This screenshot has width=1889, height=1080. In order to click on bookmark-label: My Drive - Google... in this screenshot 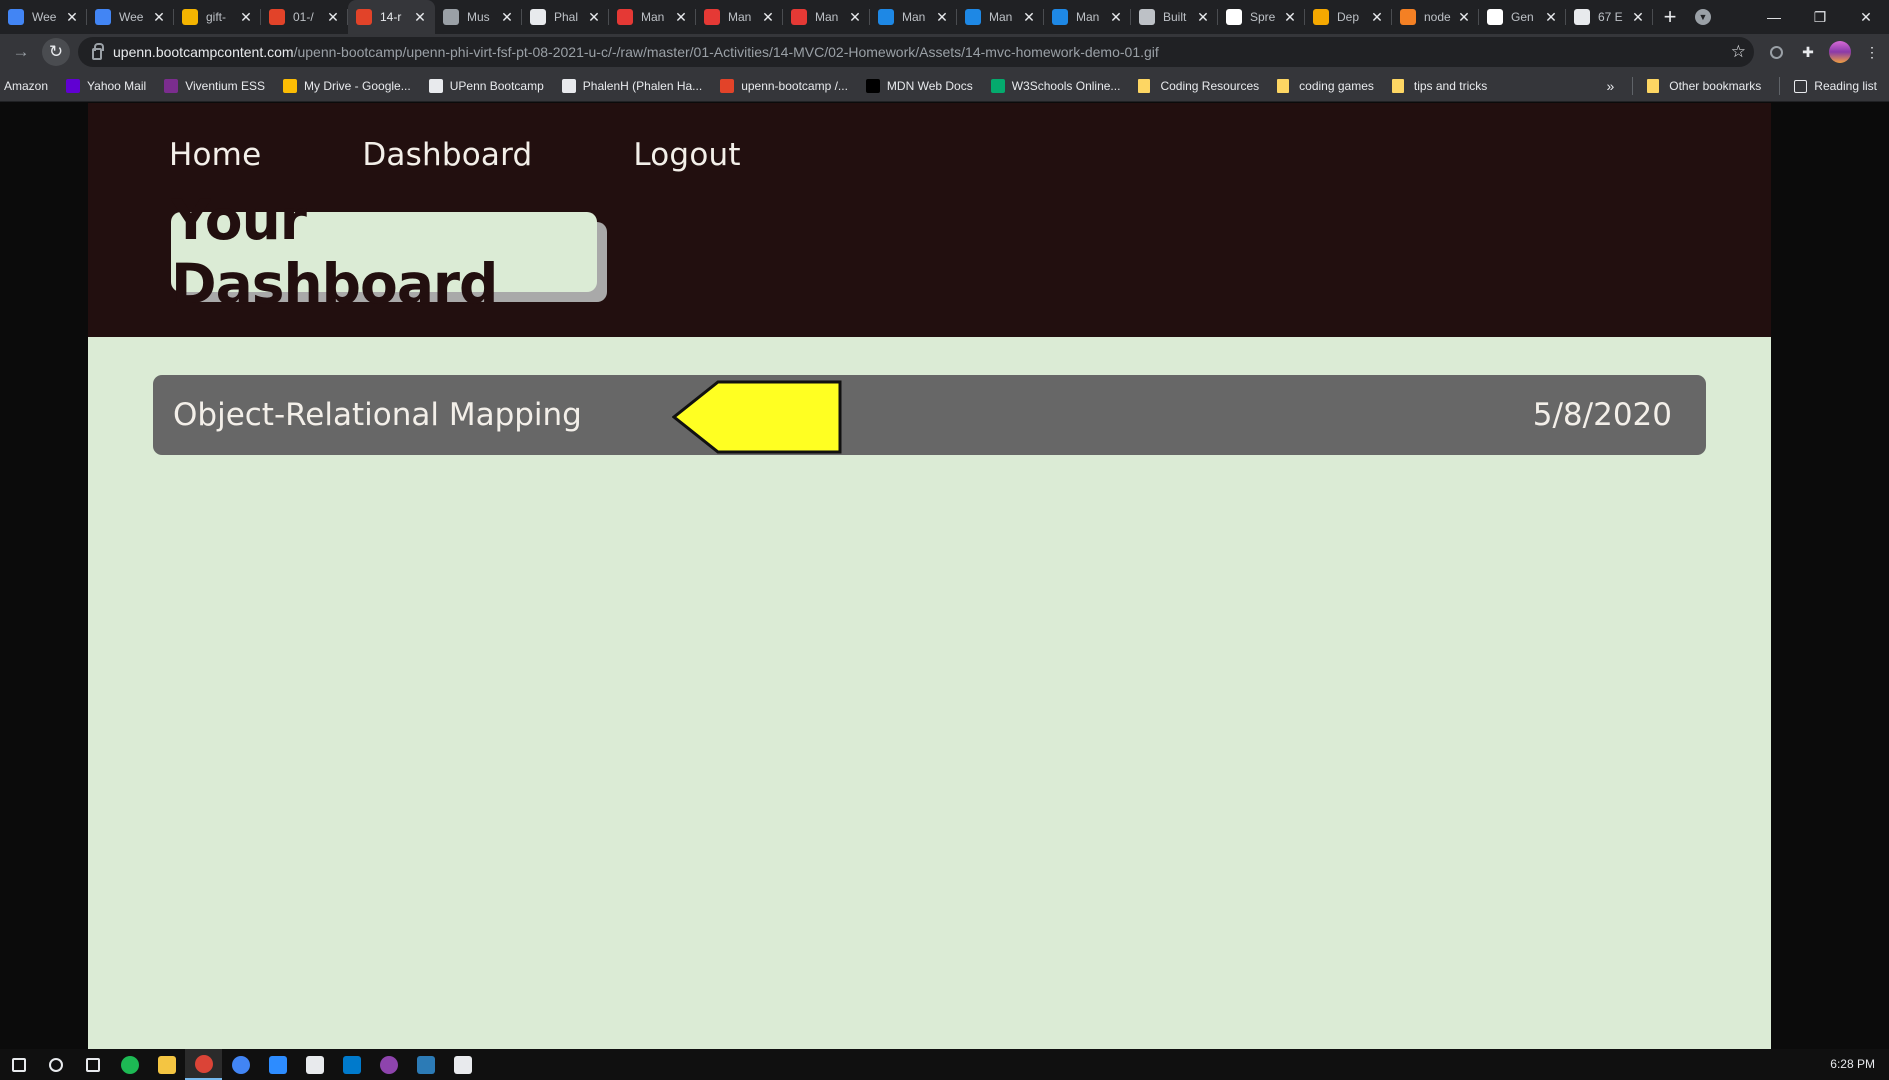, I will do `click(357, 85)`.